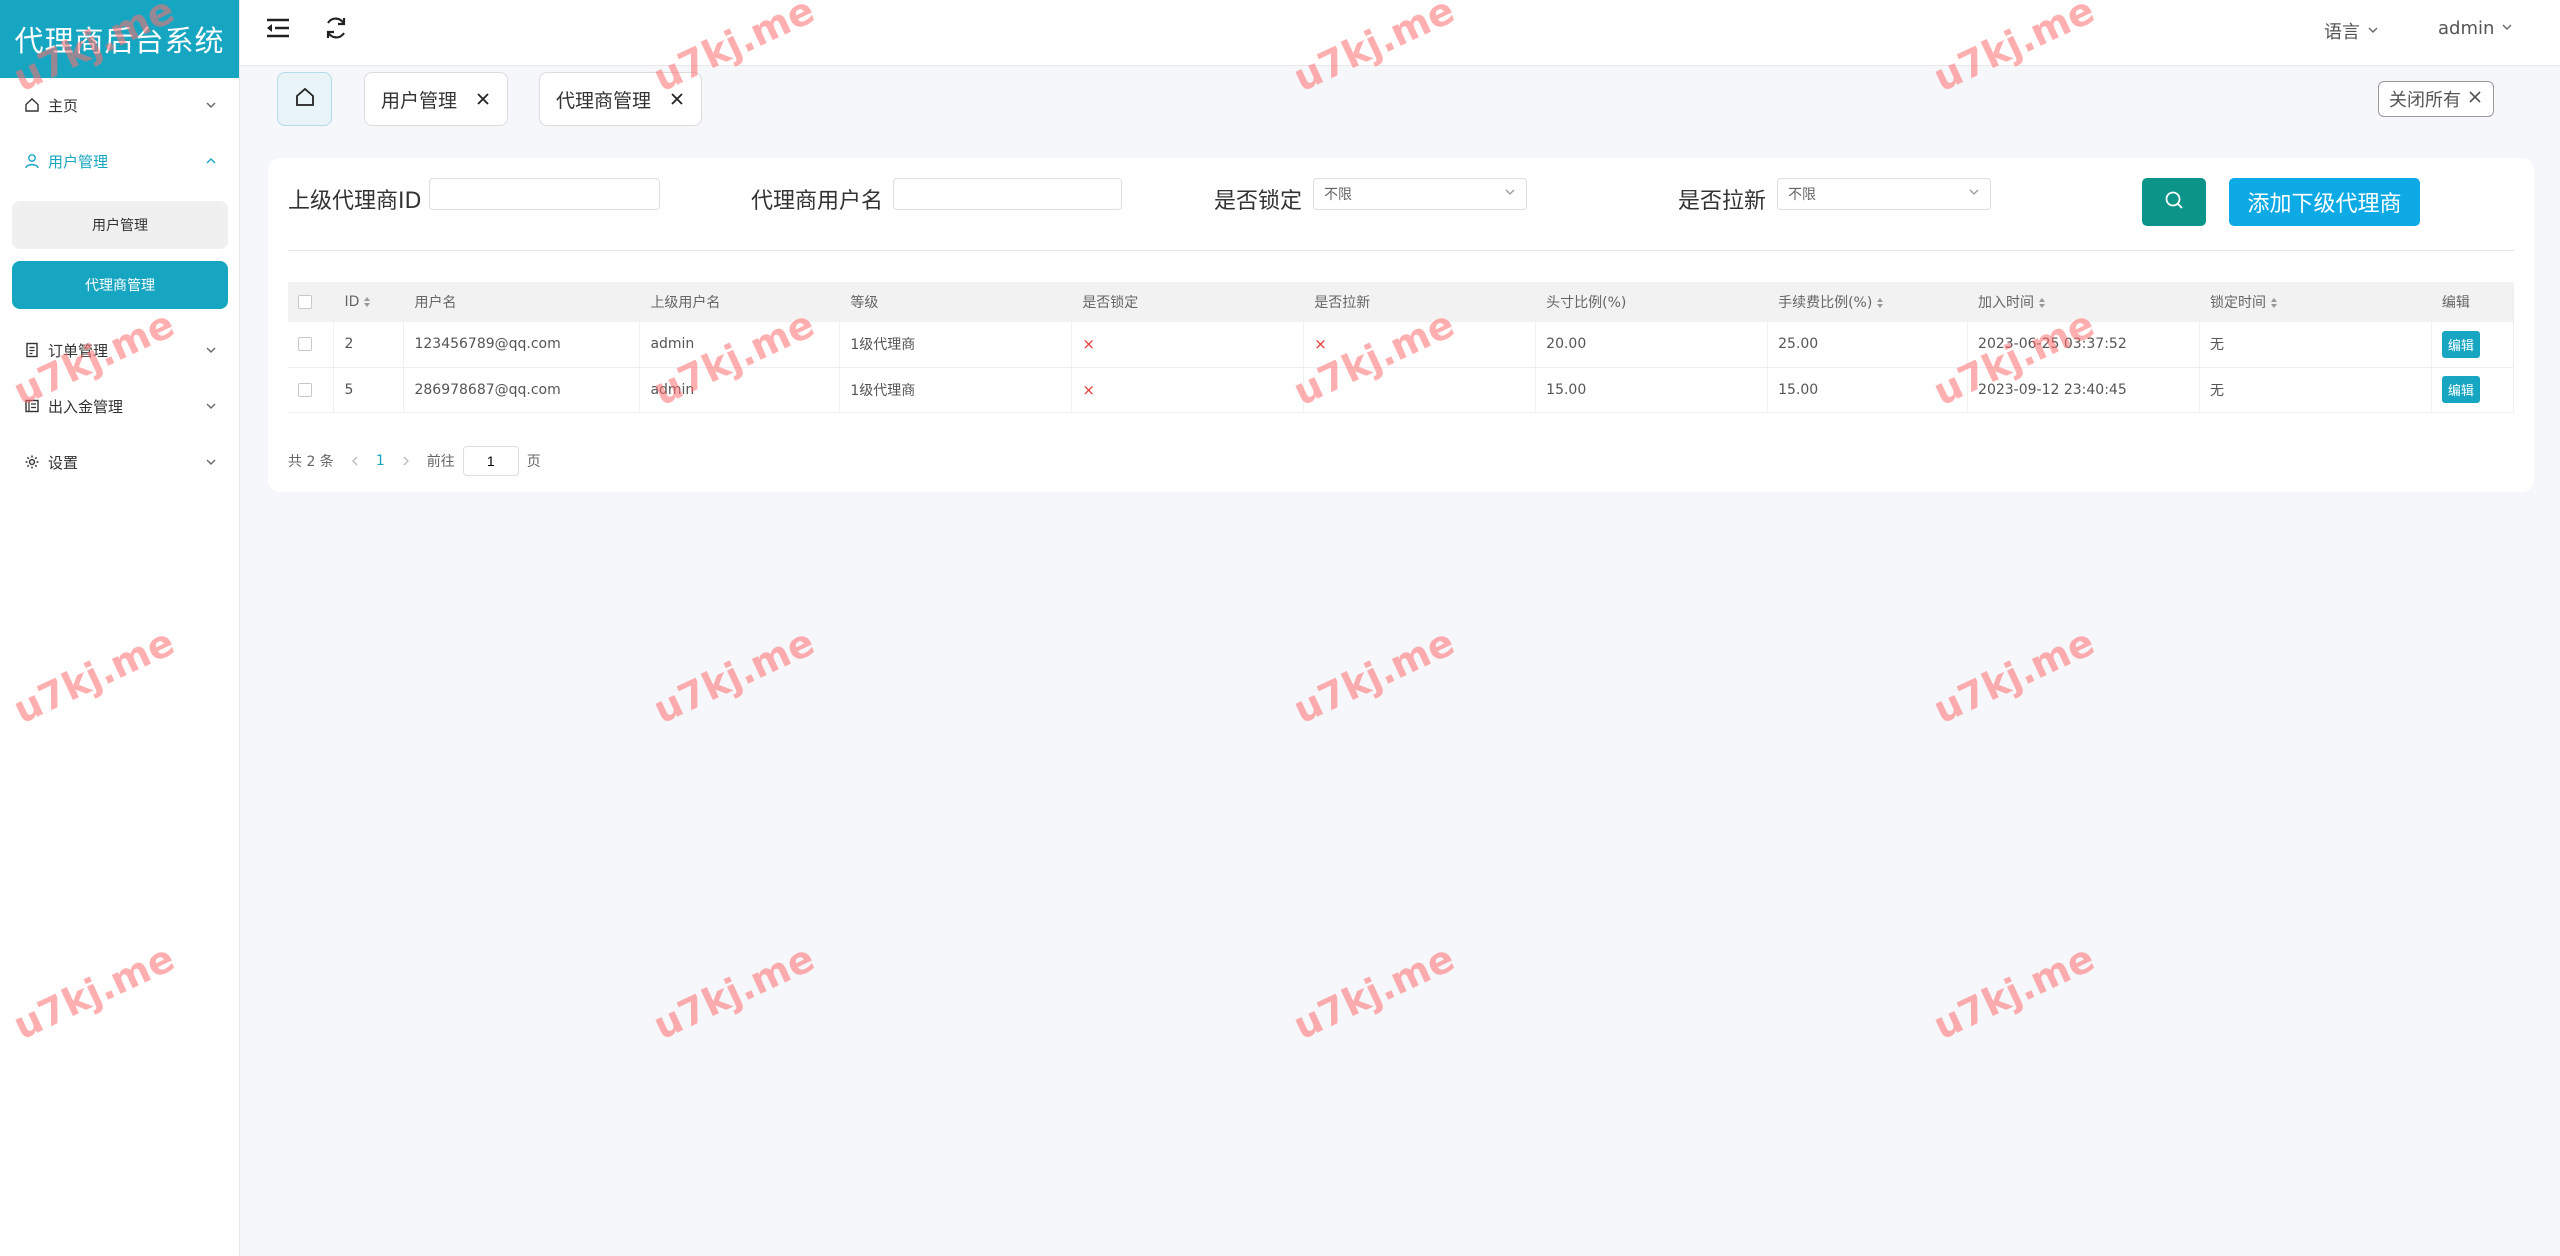 The height and width of the screenshot is (1256, 2560). Describe the element at coordinates (1338, 195) in the screenshot. I see `locked-select-value: 不限` at that location.